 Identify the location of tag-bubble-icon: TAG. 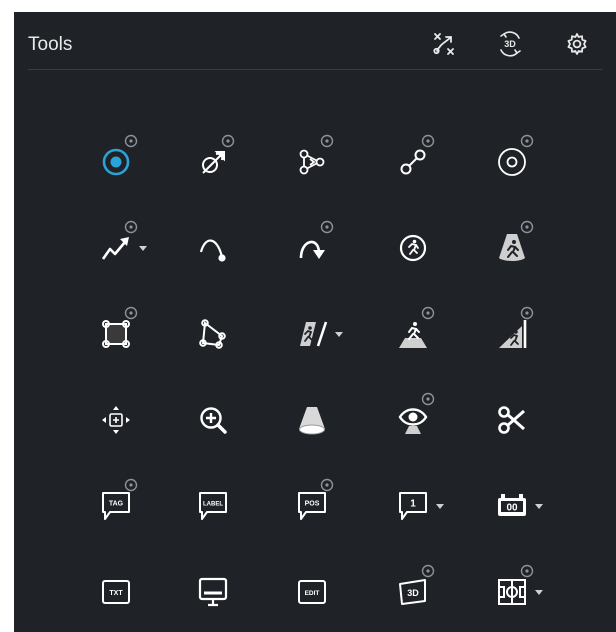
(116, 506).